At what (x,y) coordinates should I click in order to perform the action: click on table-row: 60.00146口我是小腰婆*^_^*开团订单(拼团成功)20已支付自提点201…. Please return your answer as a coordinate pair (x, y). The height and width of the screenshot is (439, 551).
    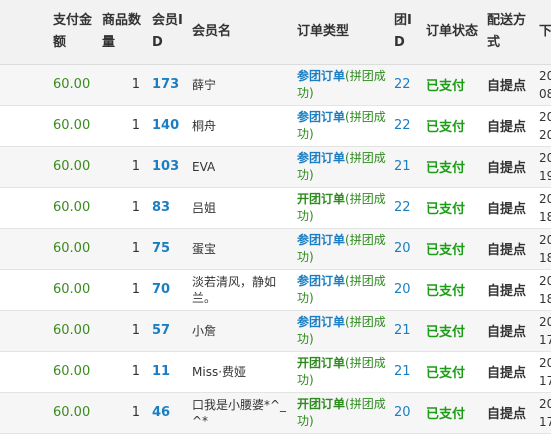
    Looking at the image, I should click on (275, 413).